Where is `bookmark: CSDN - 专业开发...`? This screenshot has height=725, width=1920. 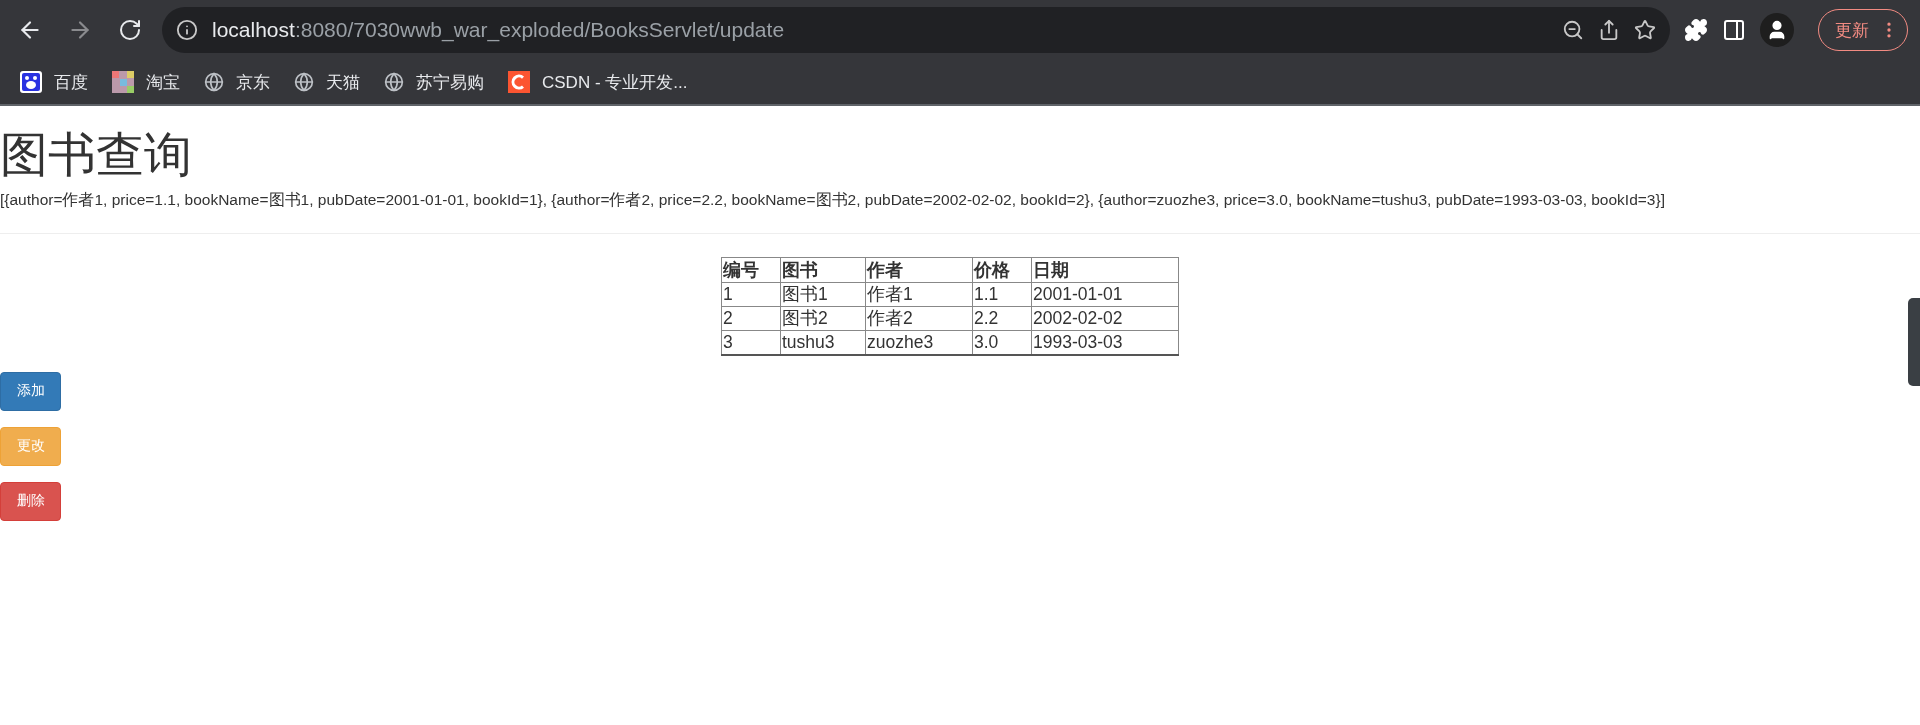
bookmark: CSDN - 专业开发... is located at coordinates (598, 82).